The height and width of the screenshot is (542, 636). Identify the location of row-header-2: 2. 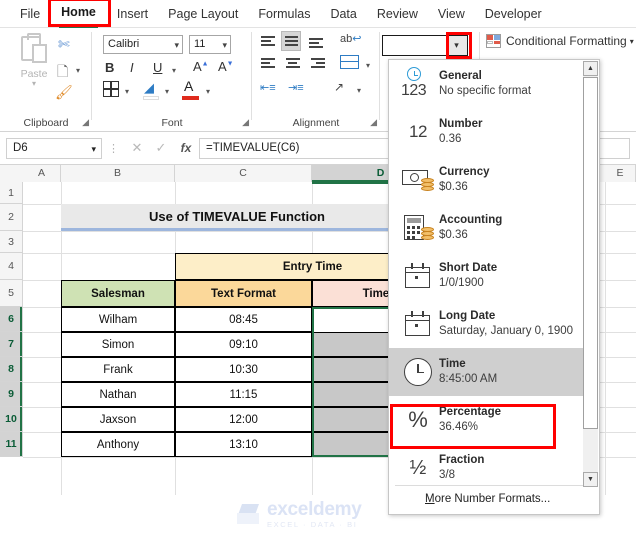
(11, 217).